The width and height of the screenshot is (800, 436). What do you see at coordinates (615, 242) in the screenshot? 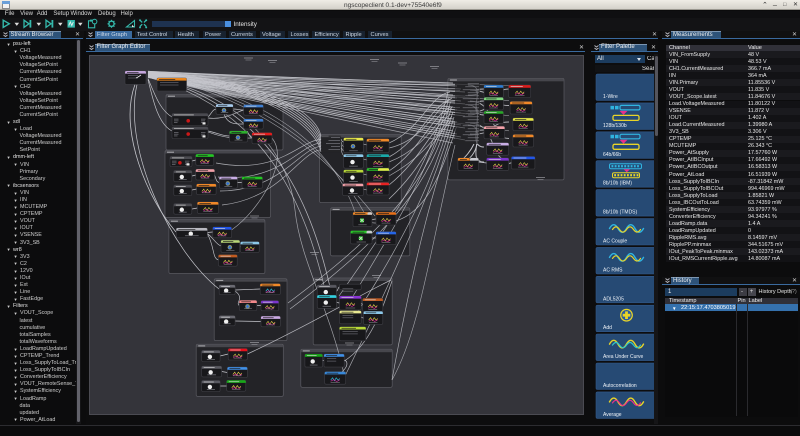
I see `svg-text: AC Couple` at bounding box center [615, 242].